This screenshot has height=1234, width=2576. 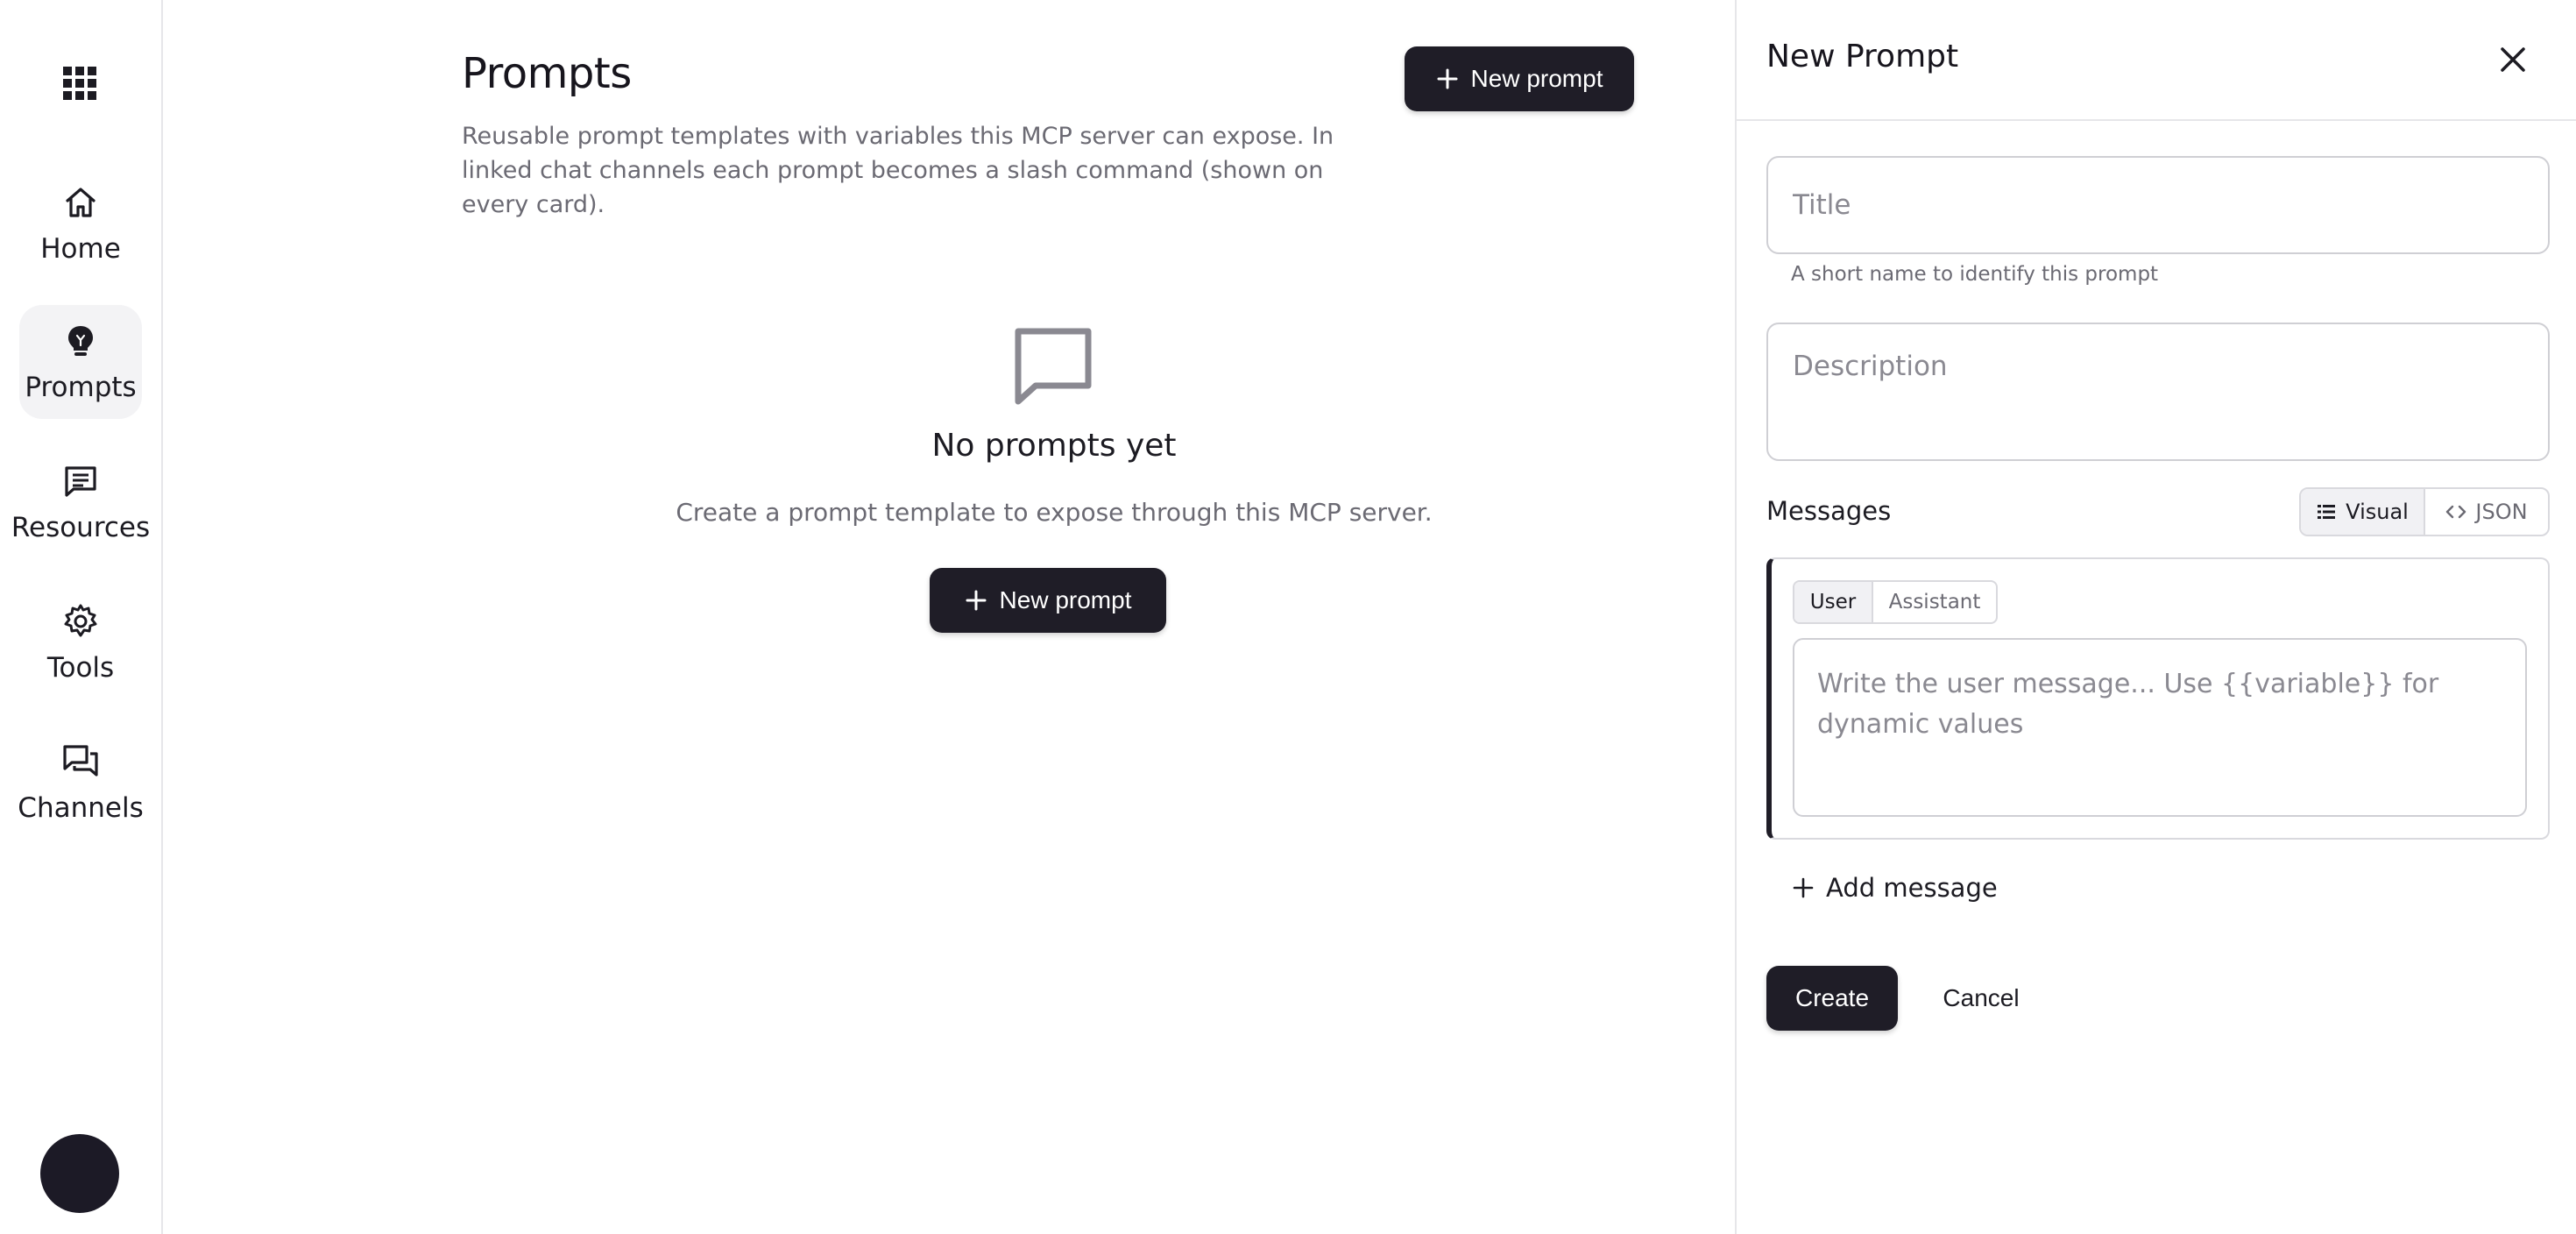 What do you see at coordinates (1862, 56) in the screenshot?
I see `panel-title: New Prompt` at bounding box center [1862, 56].